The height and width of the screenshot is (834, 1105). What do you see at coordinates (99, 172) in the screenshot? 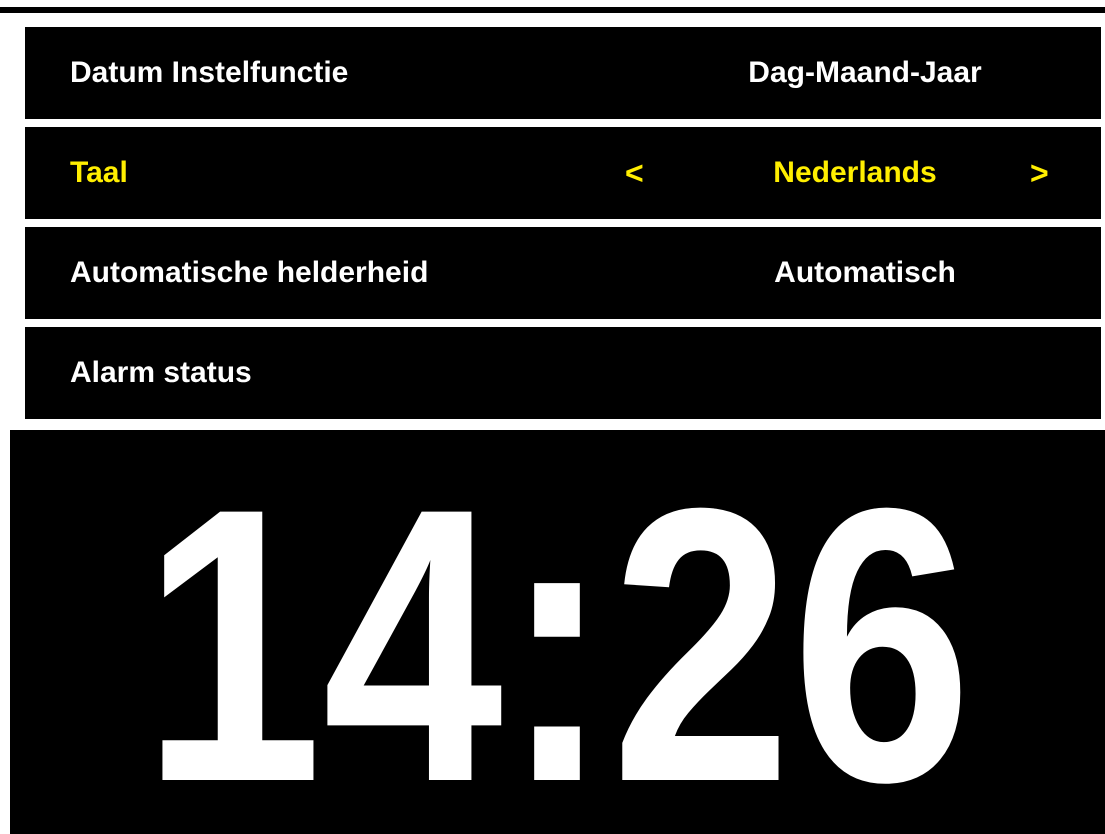
I see `setting-label: Taal` at bounding box center [99, 172].